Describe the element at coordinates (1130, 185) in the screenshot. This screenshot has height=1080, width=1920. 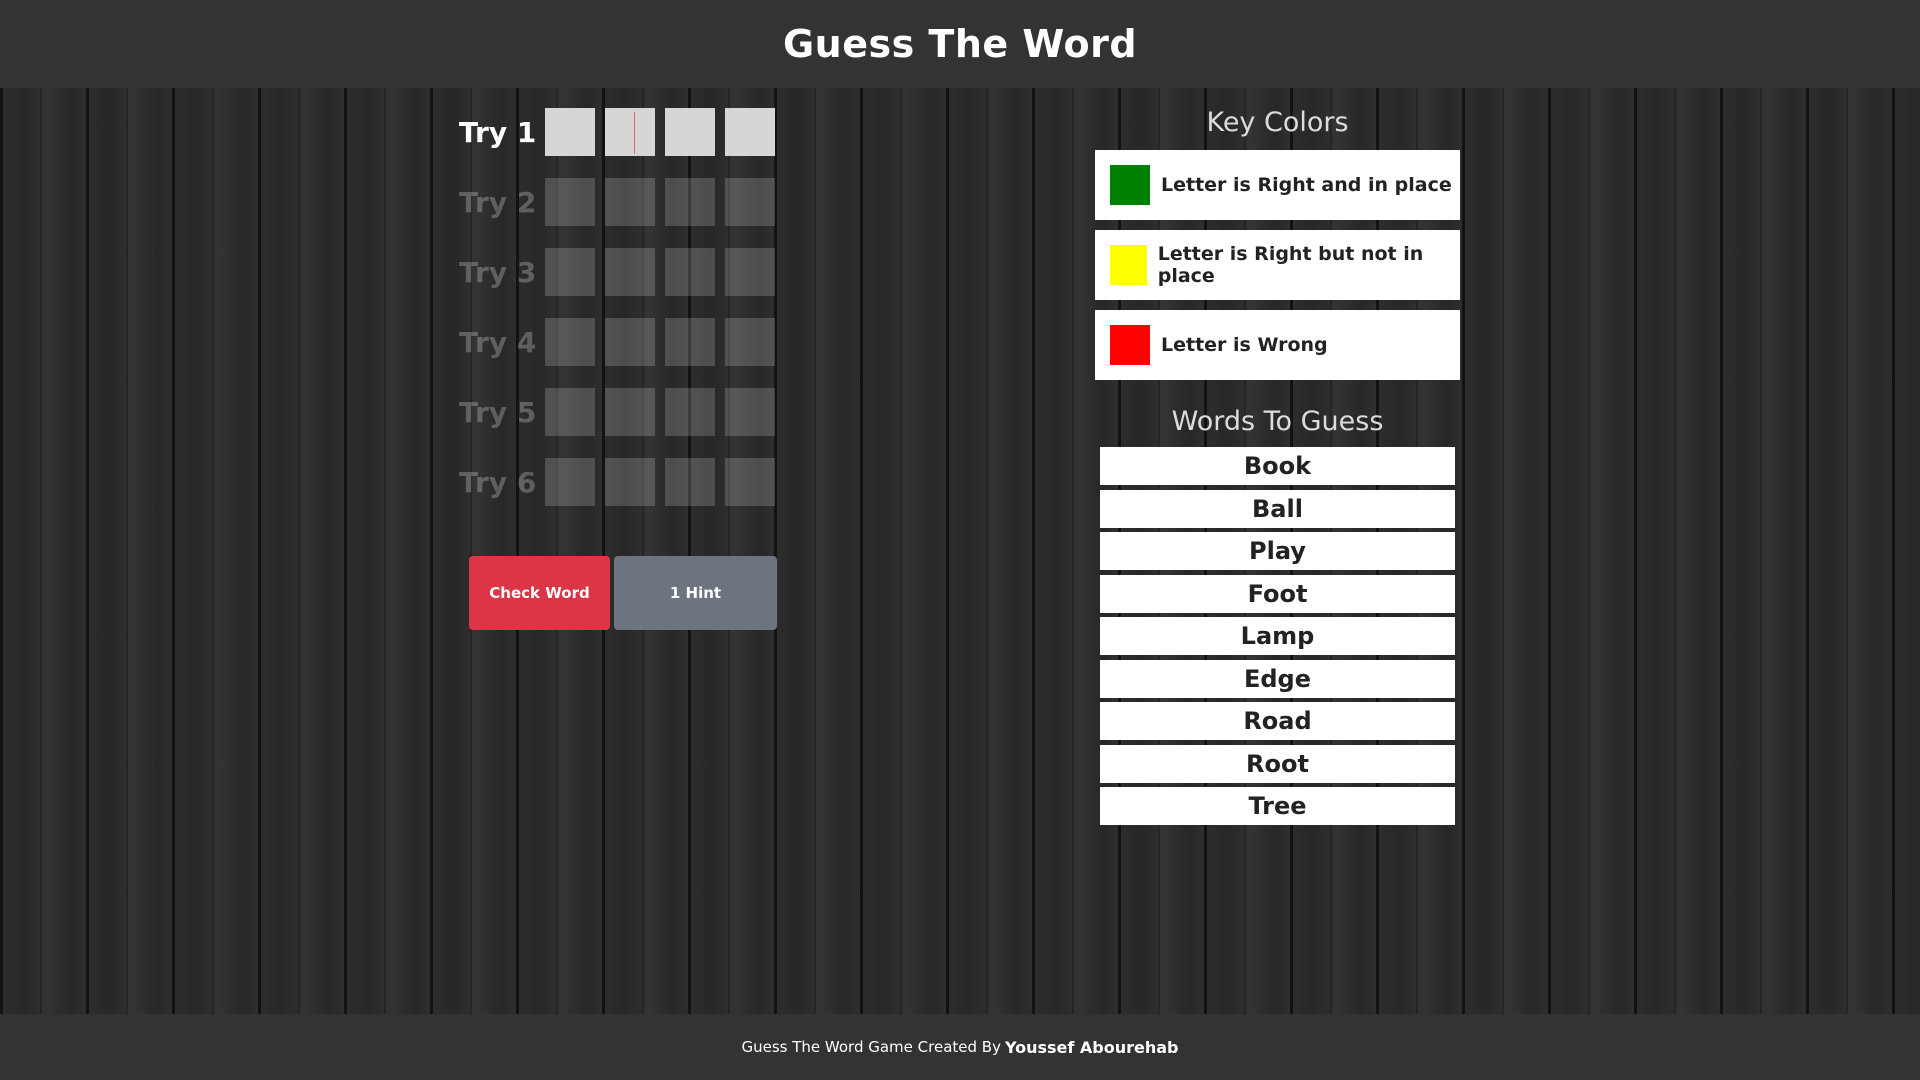
I see `green-swatch` at that location.